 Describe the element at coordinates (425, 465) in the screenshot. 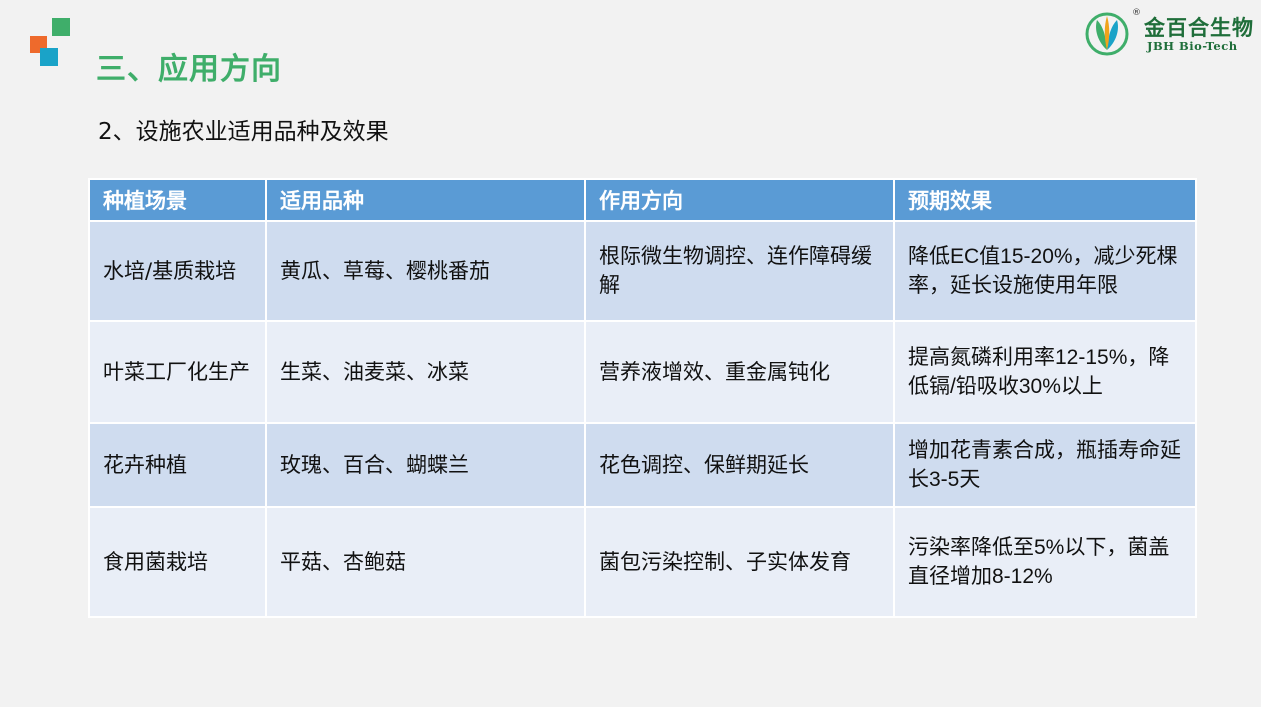

I see `cell-varieties: 玫瑰、百合、蝴蝶兰` at that location.